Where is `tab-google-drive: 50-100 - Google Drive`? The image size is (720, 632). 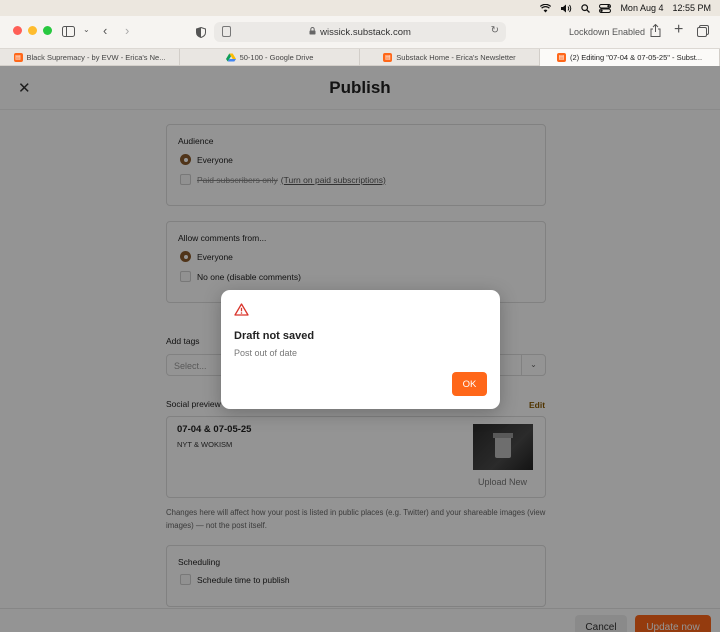 tab-google-drive: 50-100 - Google Drive is located at coordinates (270, 57).